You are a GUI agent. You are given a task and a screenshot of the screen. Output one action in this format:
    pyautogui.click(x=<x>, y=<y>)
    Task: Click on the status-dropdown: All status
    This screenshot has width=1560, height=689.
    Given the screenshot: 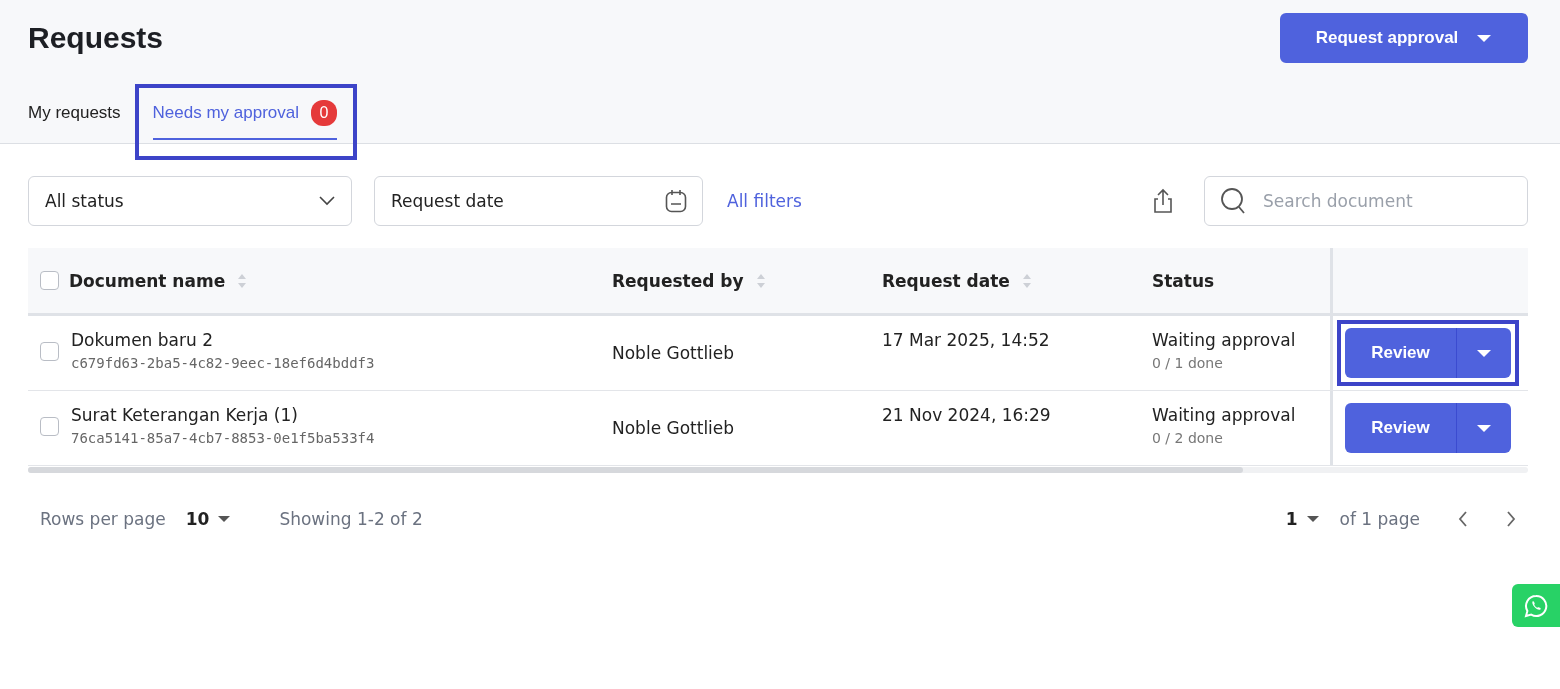 What is the action you would take?
    pyautogui.click(x=190, y=201)
    